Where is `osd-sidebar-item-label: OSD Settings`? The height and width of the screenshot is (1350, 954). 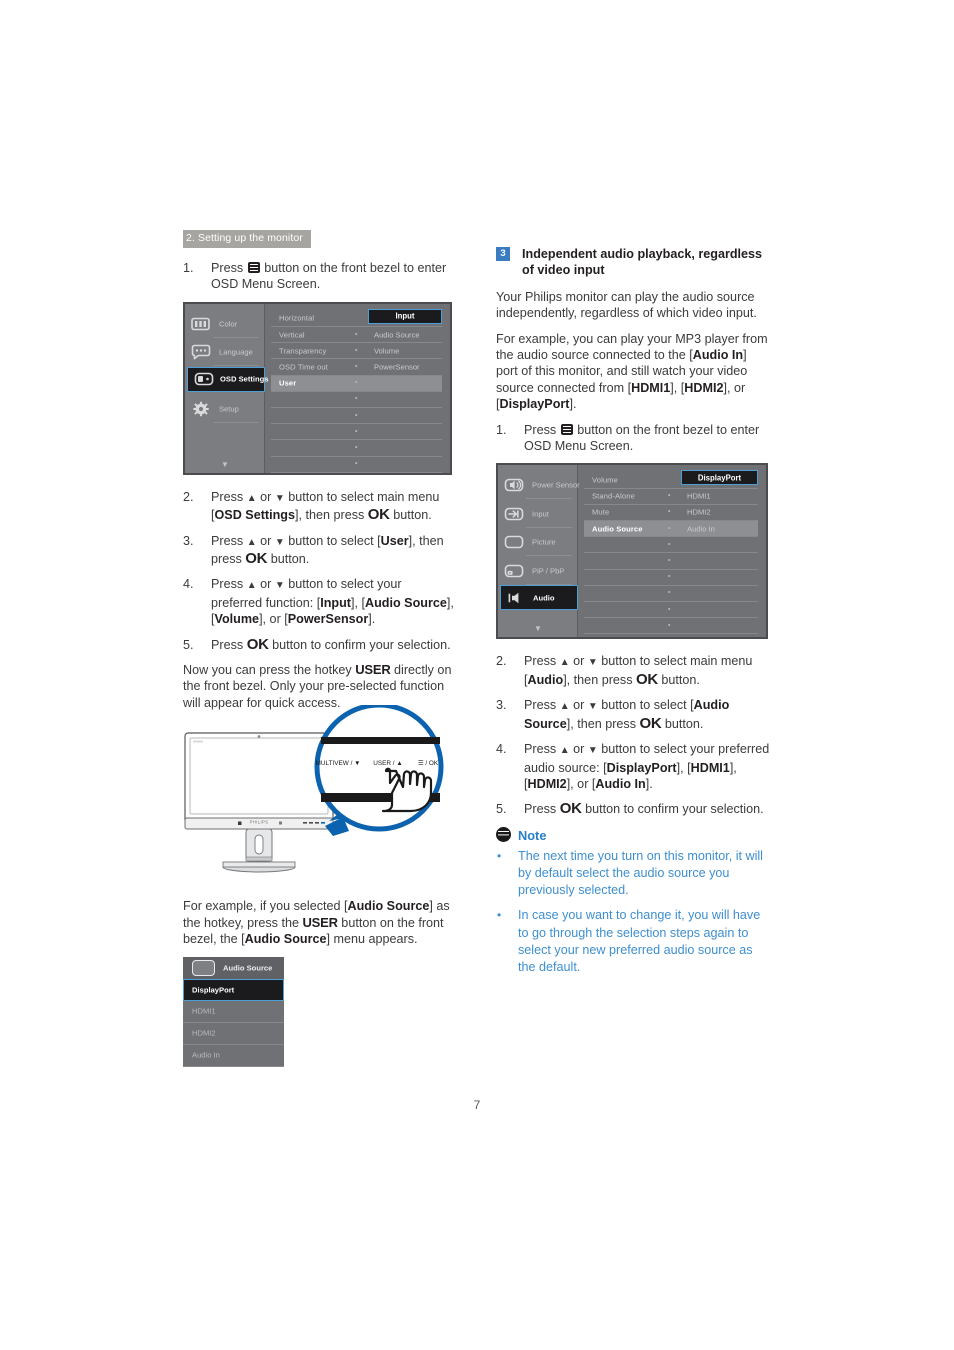 osd-sidebar-item-label: OSD Settings is located at coordinates (244, 379).